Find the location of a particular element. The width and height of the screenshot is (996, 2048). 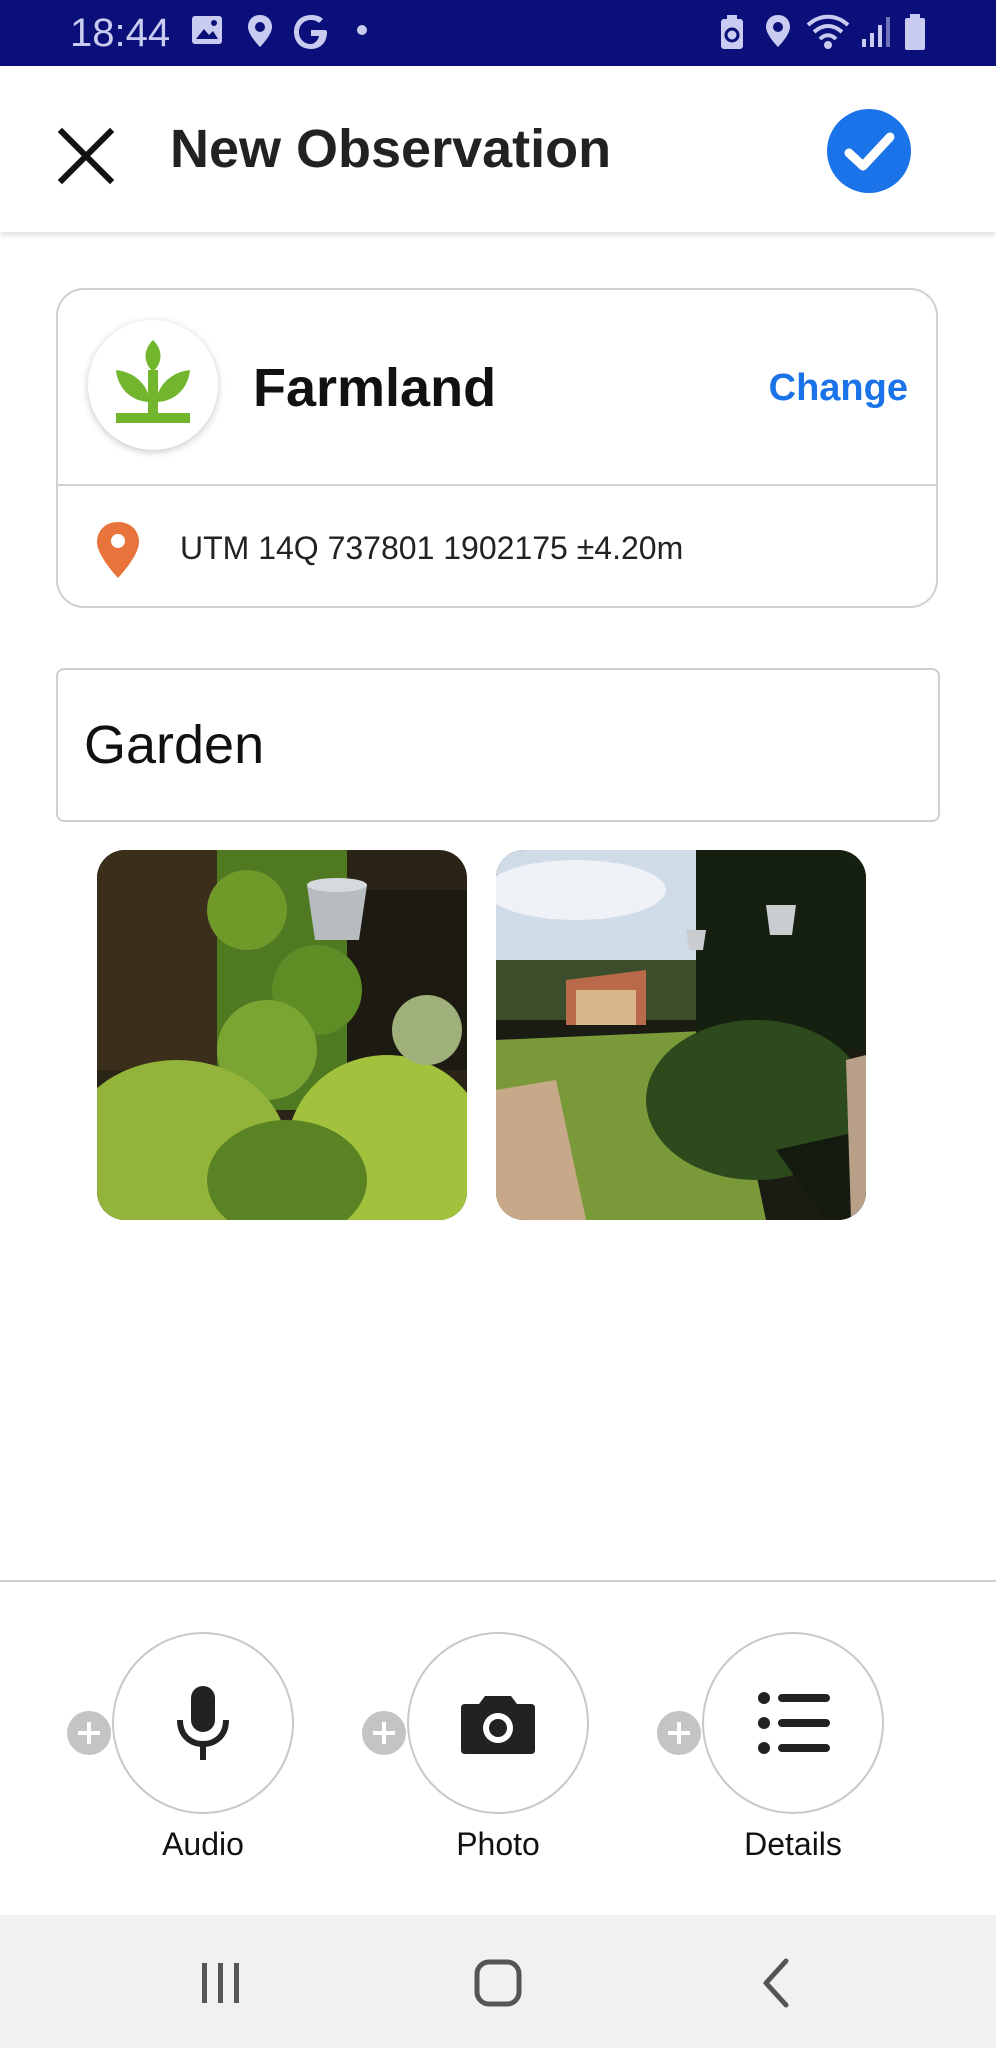

preset-name: Farmland is located at coordinates (375, 388).